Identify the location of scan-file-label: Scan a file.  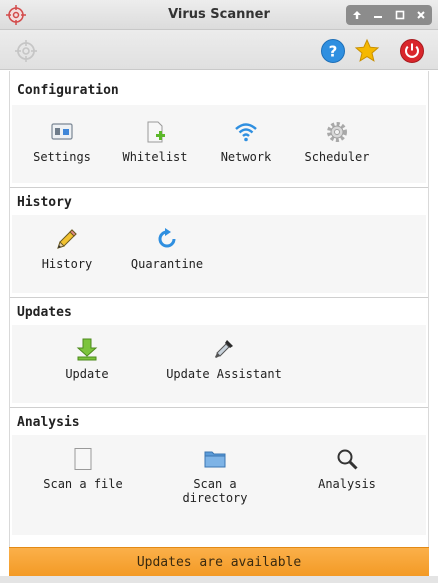
(83, 484).